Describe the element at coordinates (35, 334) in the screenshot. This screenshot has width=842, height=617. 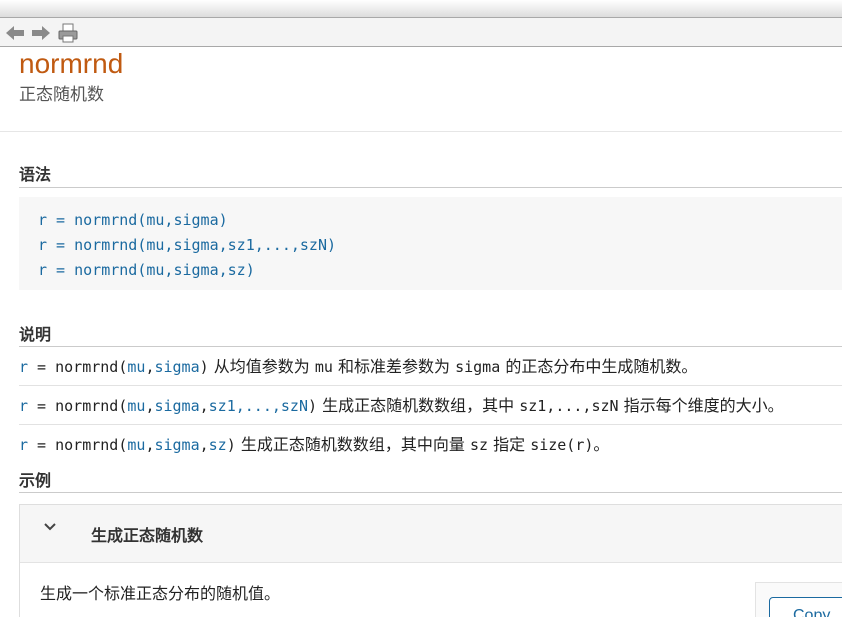
I see `description-heading: 说明` at that location.